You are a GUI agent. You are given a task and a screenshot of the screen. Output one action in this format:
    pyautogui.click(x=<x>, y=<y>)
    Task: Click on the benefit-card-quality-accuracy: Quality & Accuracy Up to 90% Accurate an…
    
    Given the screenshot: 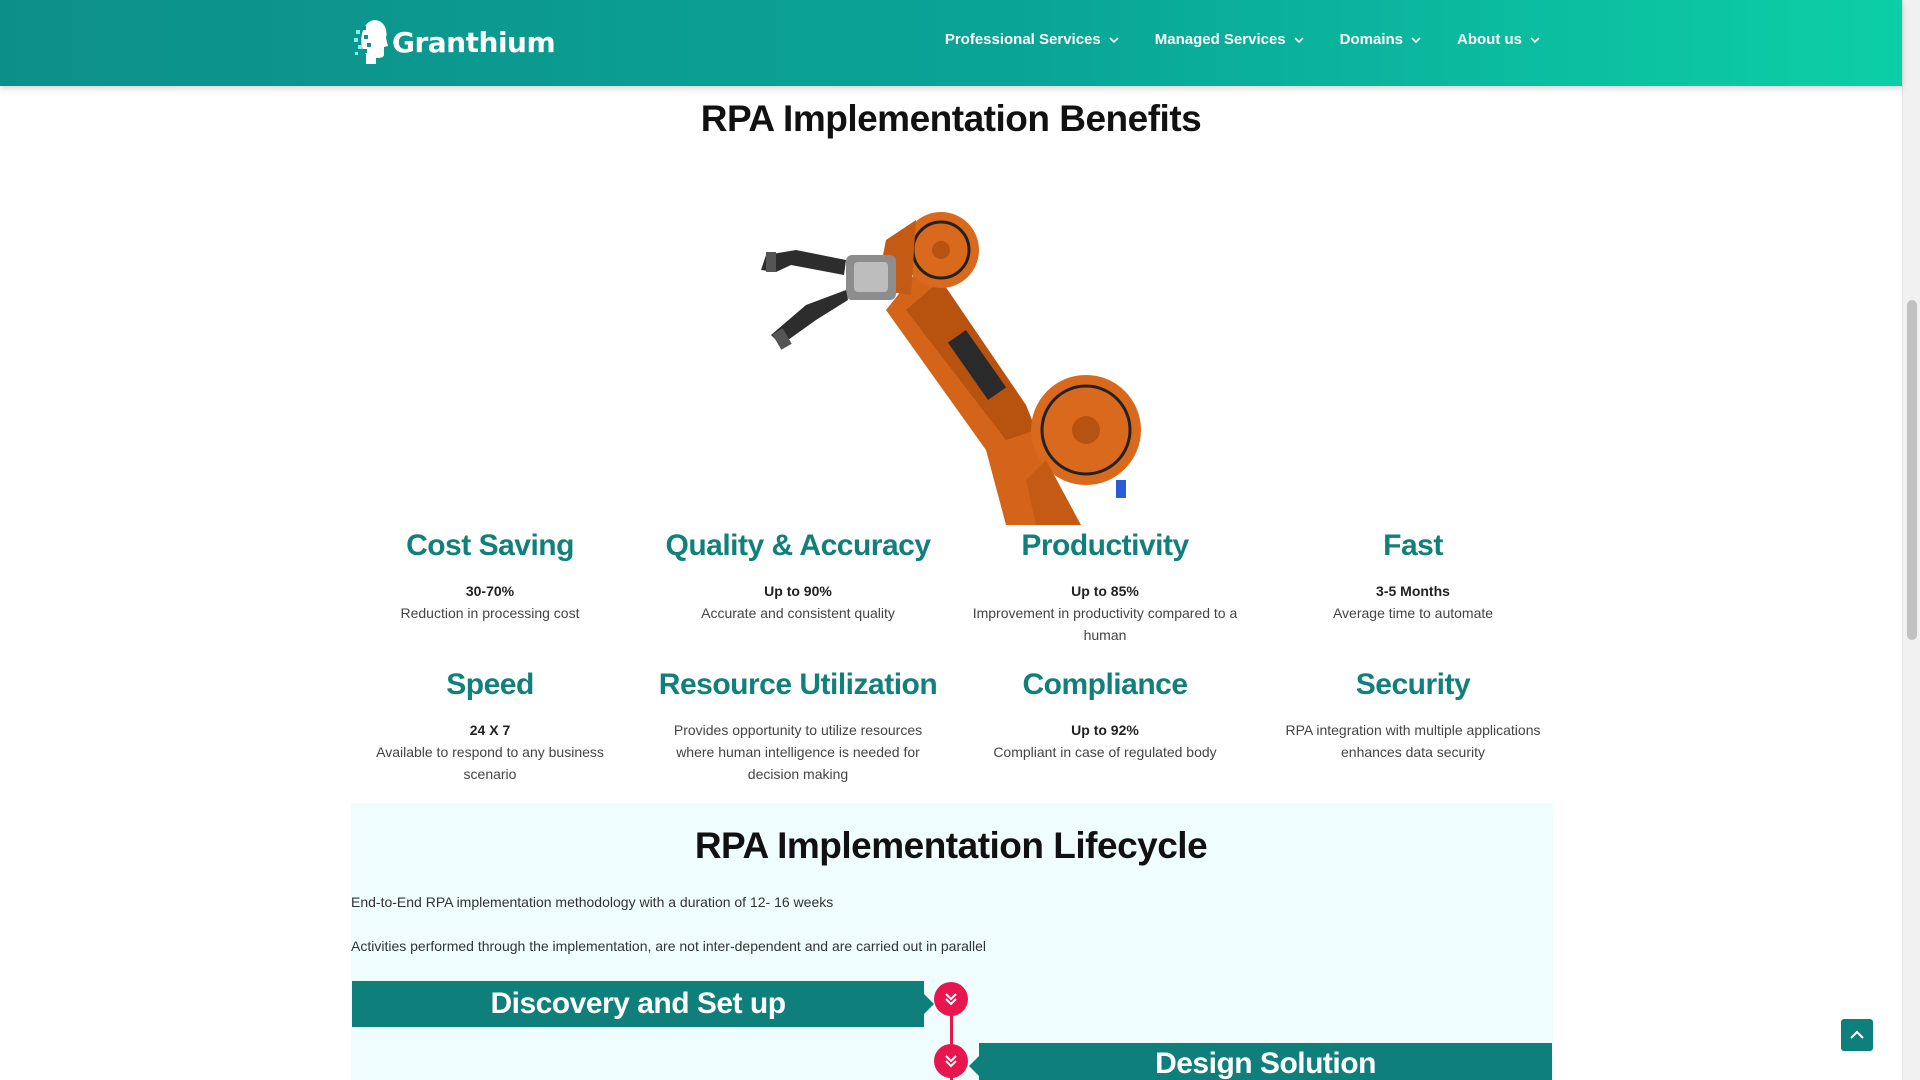 What is the action you would take?
    pyautogui.click(x=798, y=576)
    